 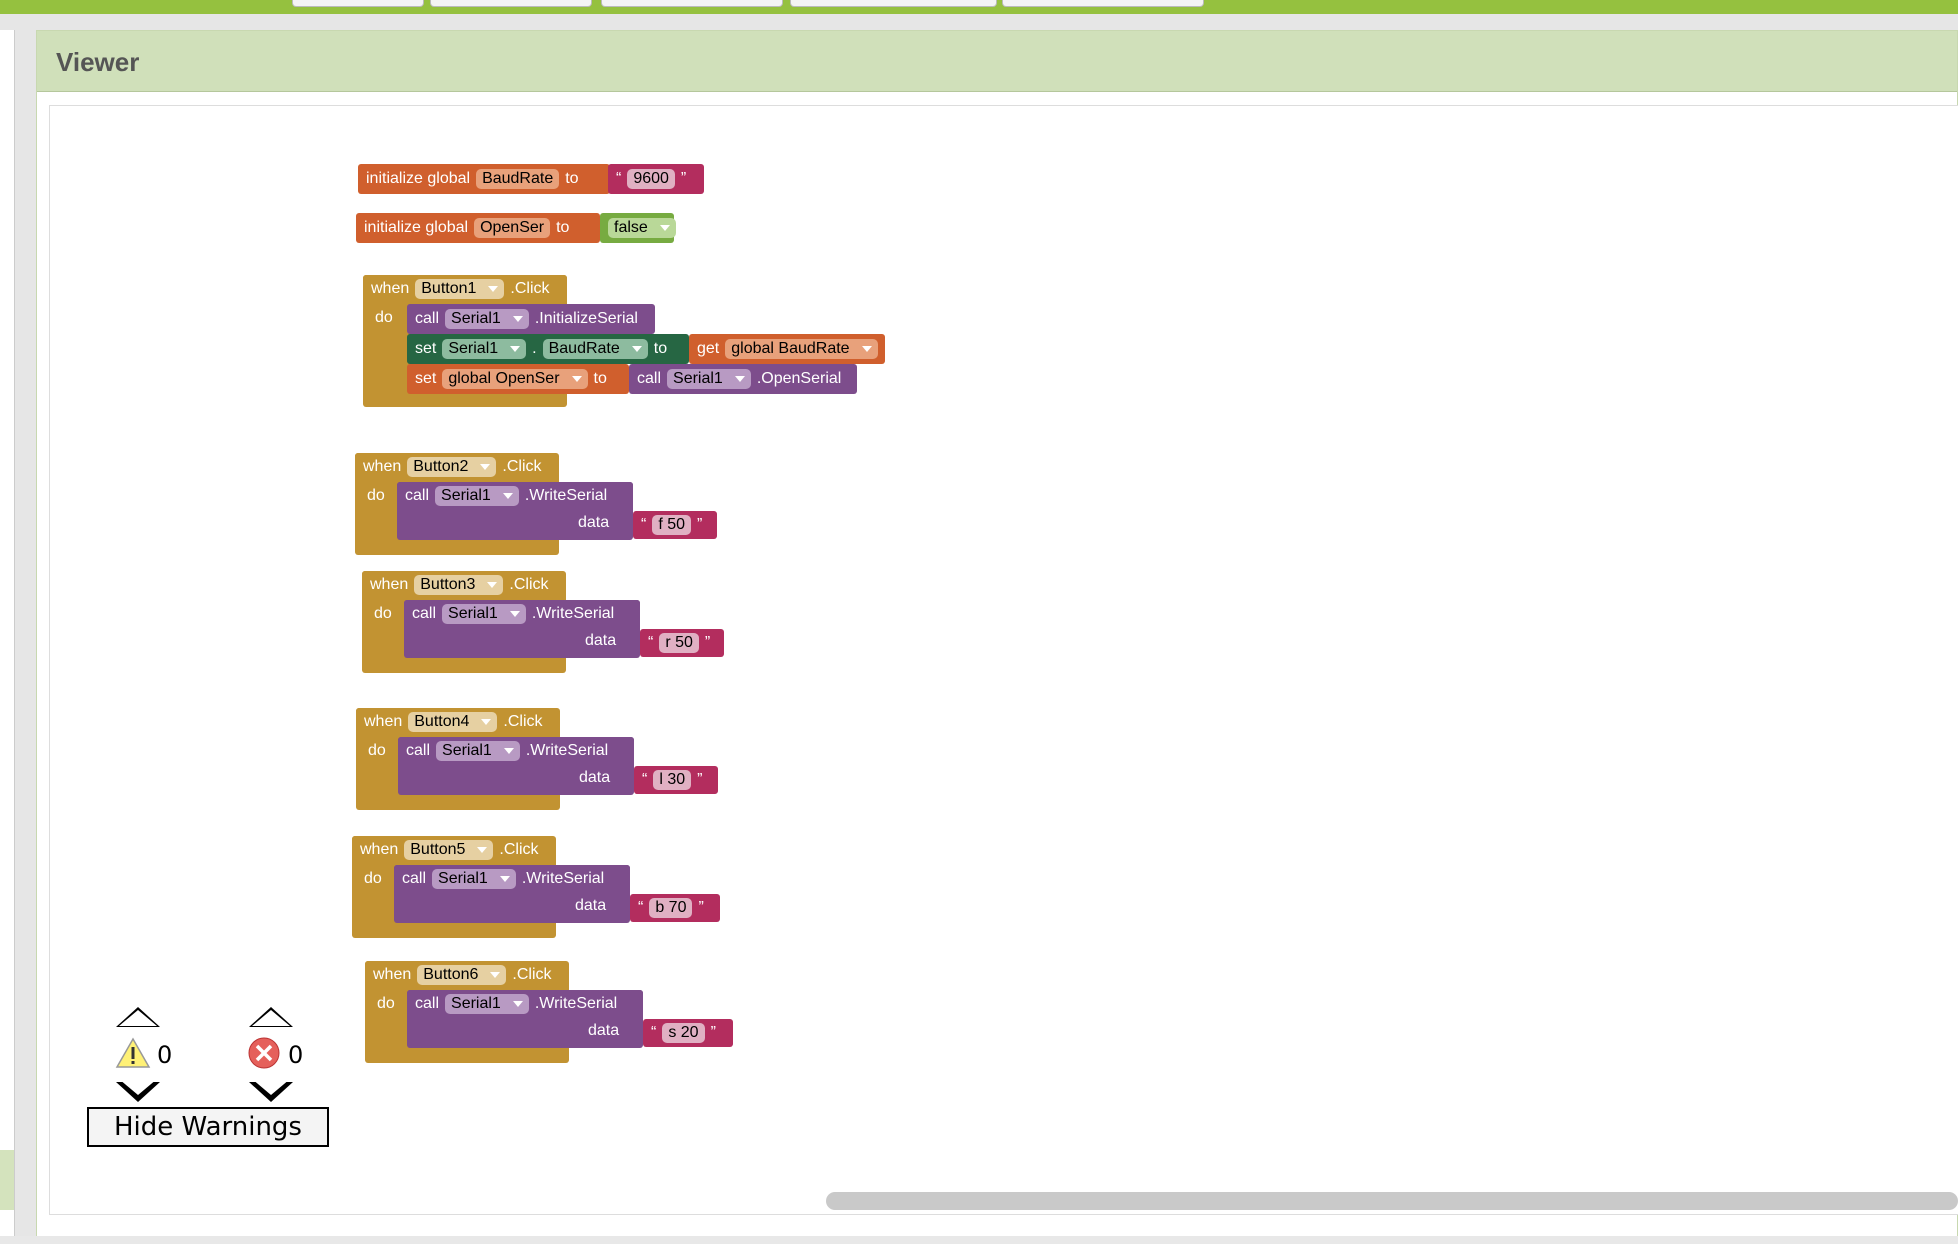 I want to click on text-block: “ s 20 ”, so click(x=688, y=1033).